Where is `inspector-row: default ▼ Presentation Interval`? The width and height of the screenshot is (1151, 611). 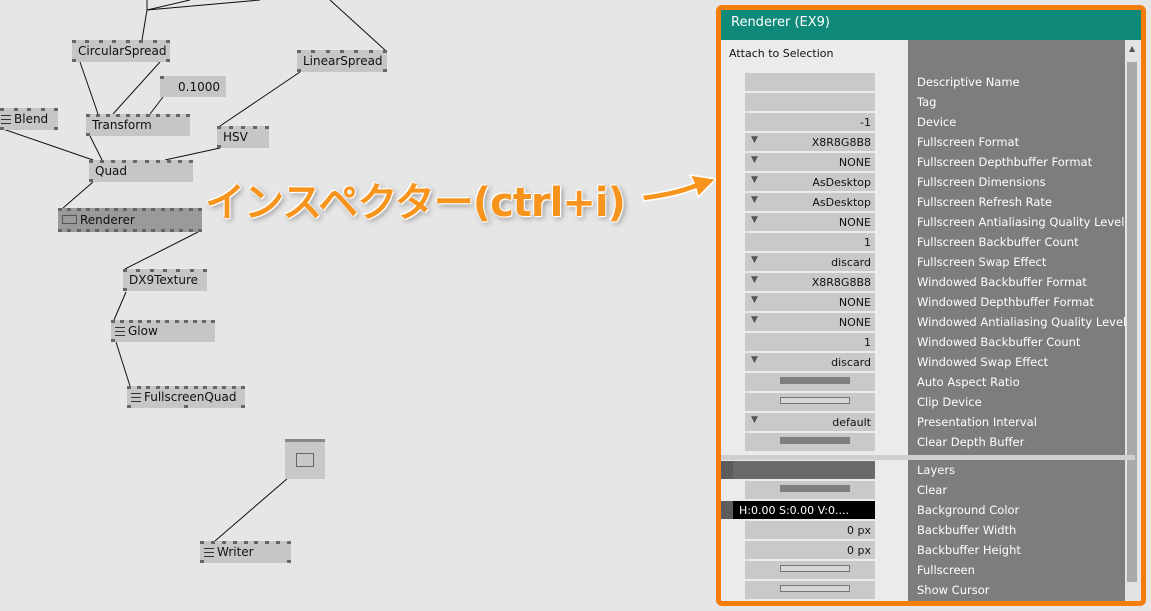
inspector-row: default ▼ Presentation Interval is located at coordinates (928, 422).